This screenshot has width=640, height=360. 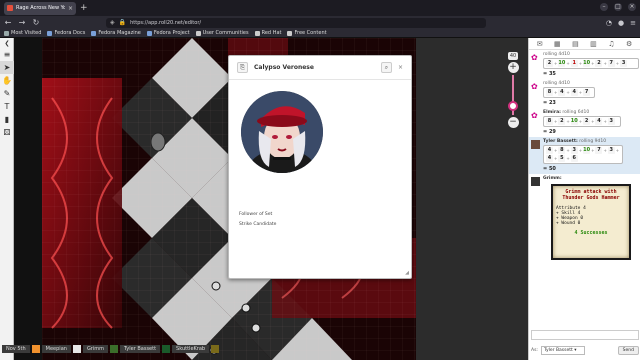 I want to click on player-entry: Meepian, so click(x=61, y=349).